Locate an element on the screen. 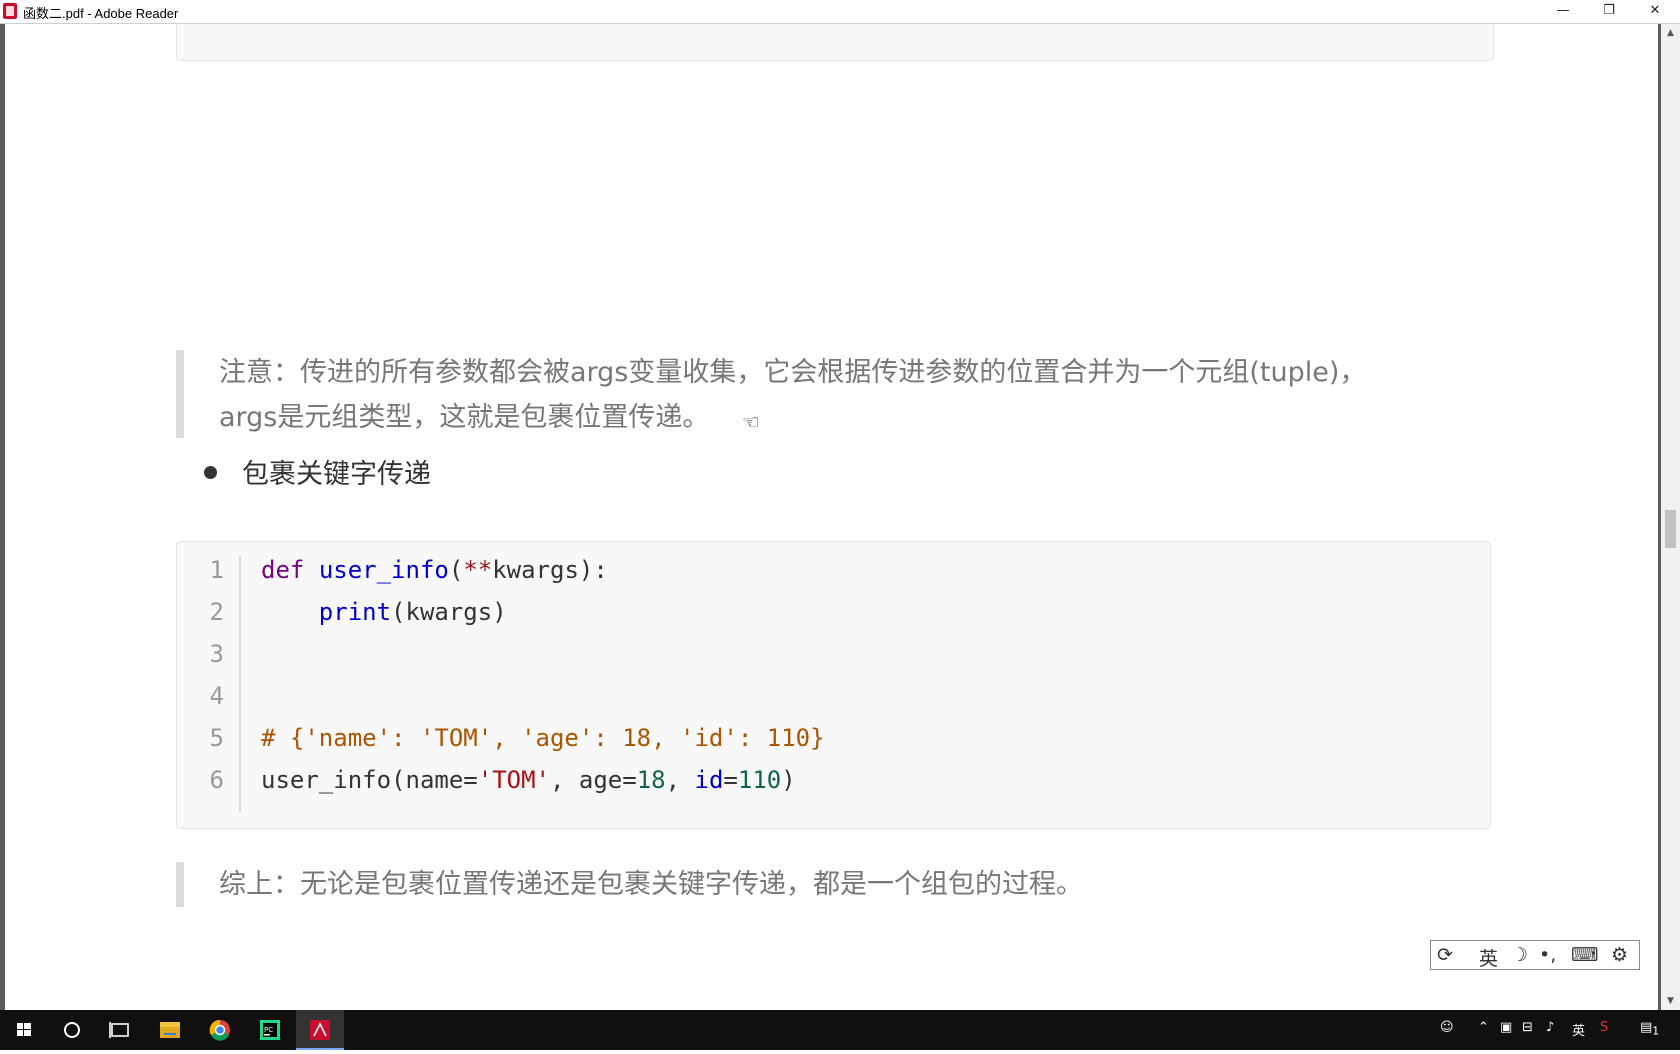 The image size is (1680, 1054). code-number: 110 is located at coordinates (759, 780).